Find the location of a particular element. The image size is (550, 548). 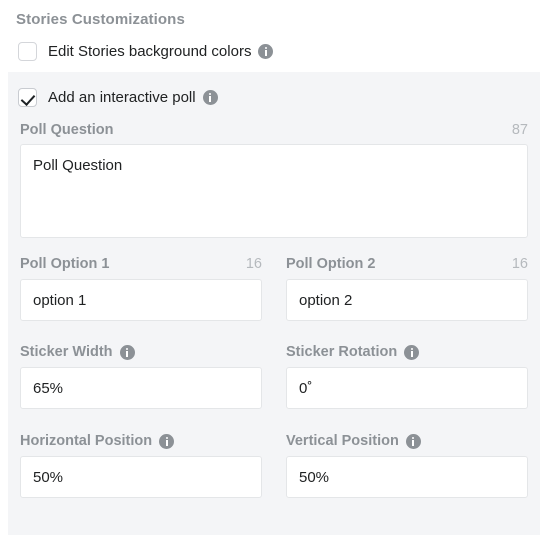

sticker-rotation-input is located at coordinates (407, 388).